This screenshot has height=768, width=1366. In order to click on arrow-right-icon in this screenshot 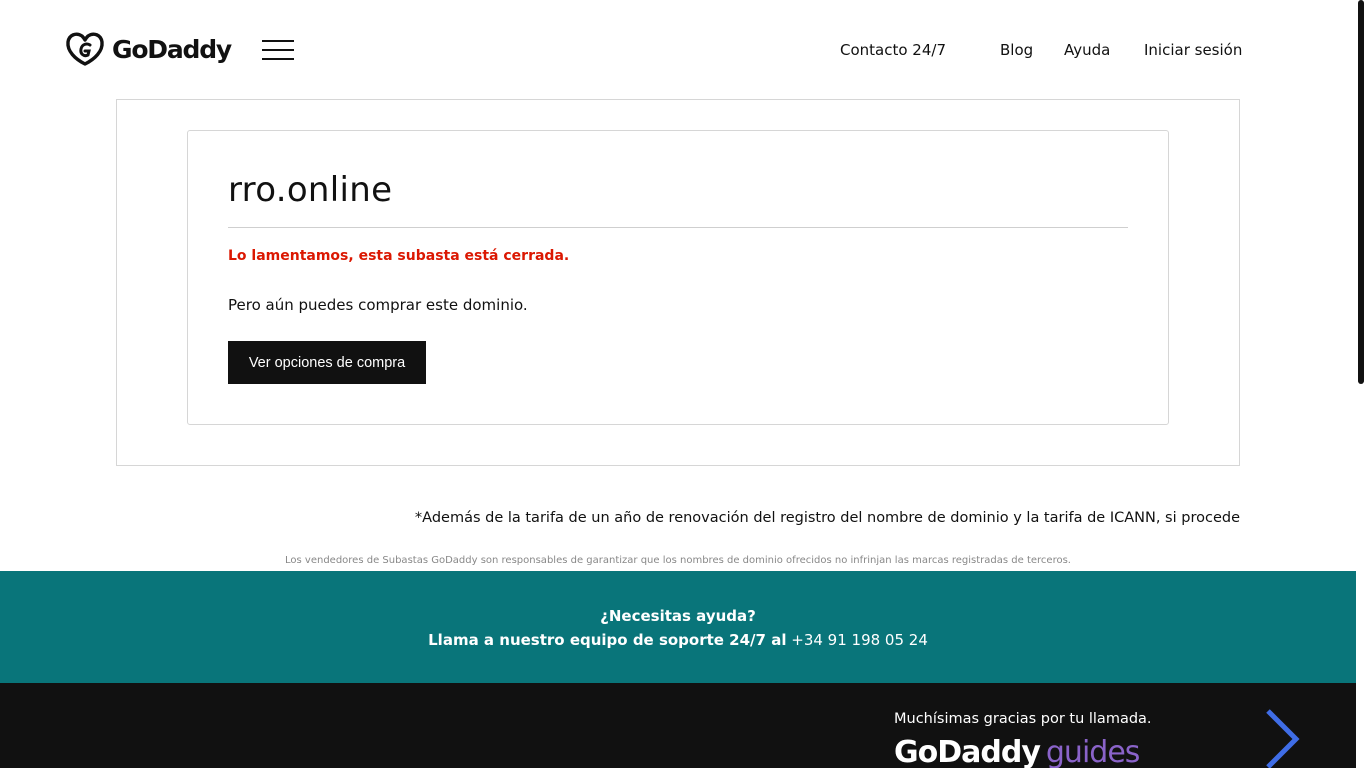, I will do `click(1246, 738)`.